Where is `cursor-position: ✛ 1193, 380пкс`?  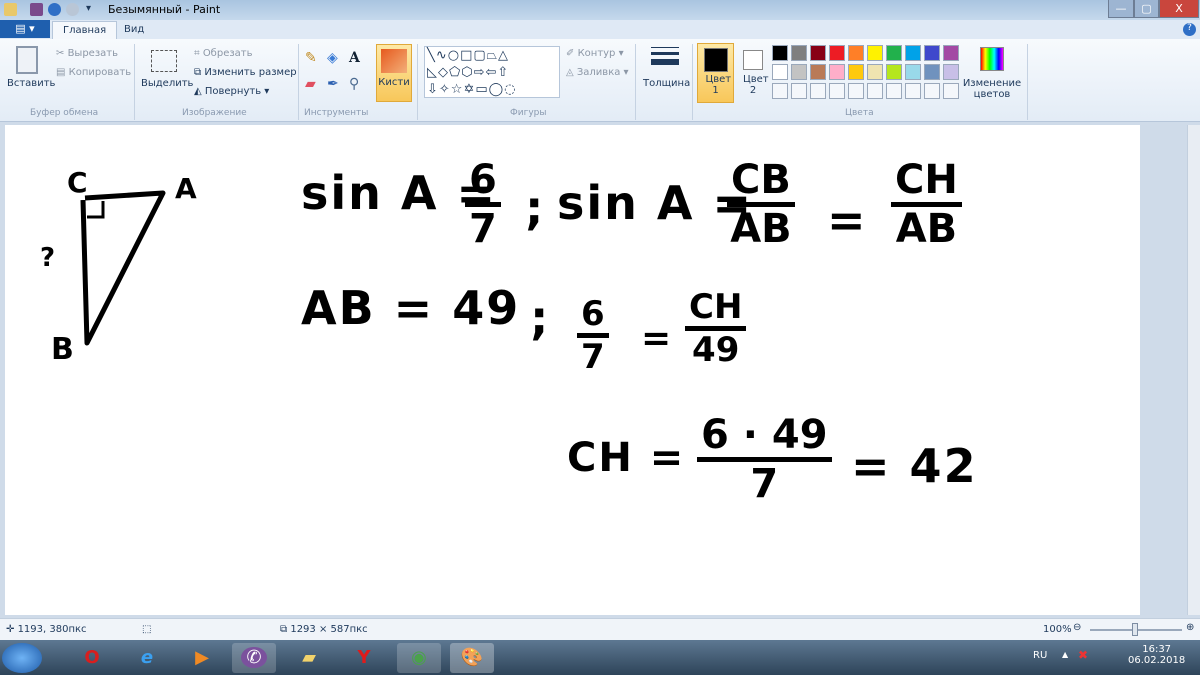
cursor-position: ✛ 1193, 380пкс is located at coordinates (46, 629).